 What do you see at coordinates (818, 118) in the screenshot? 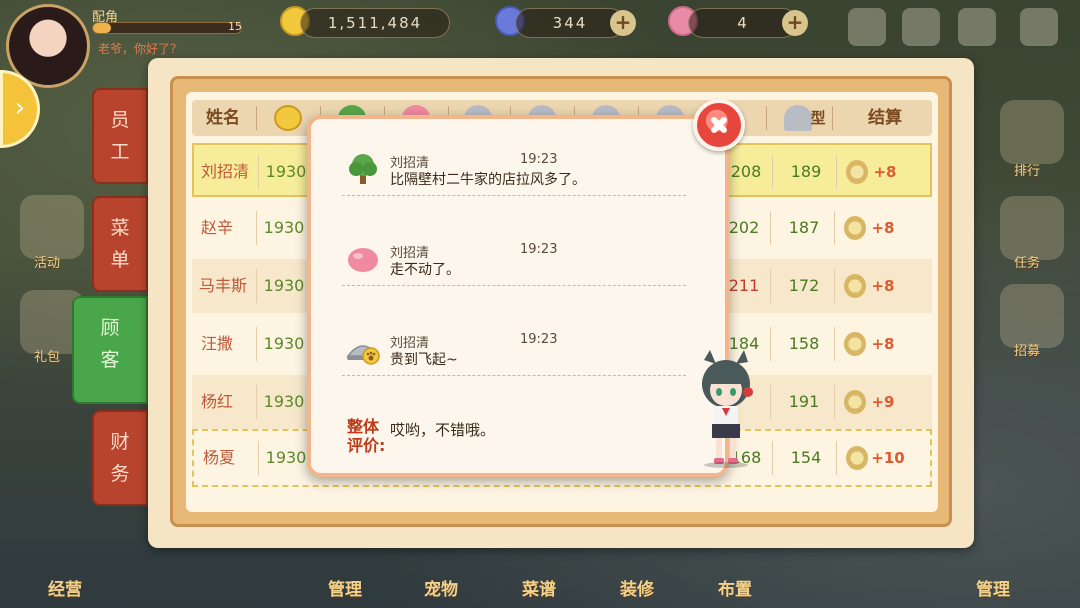
I see `header-dish-type: 型` at bounding box center [818, 118].